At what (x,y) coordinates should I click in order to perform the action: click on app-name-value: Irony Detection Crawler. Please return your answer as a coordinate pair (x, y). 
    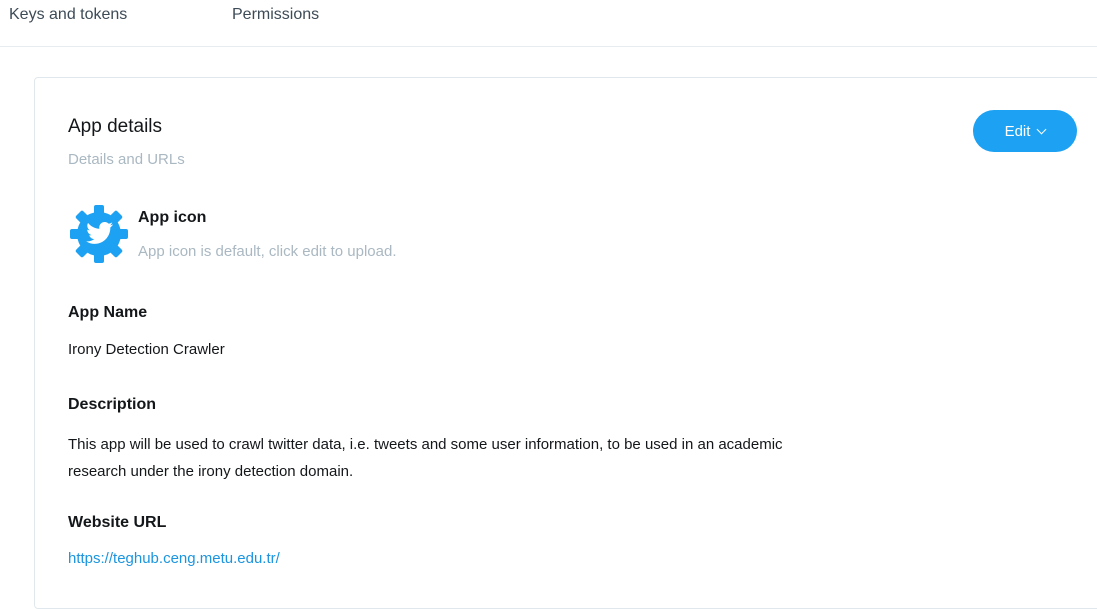
    Looking at the image, I should click on (146, 349).